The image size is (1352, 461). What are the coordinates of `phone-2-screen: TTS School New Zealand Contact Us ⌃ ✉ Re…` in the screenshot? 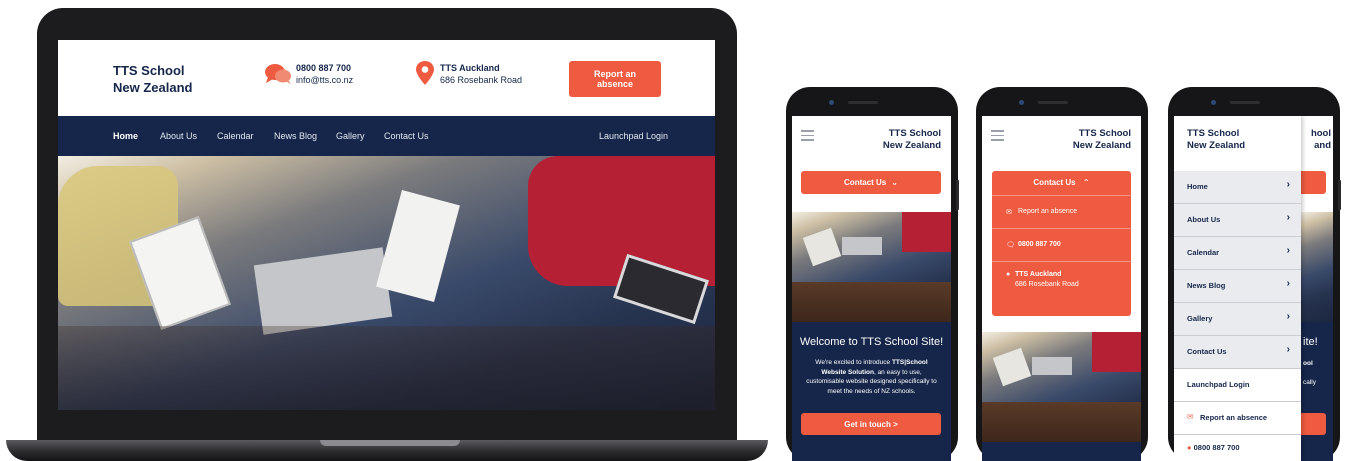 It's located at (1061, 288).